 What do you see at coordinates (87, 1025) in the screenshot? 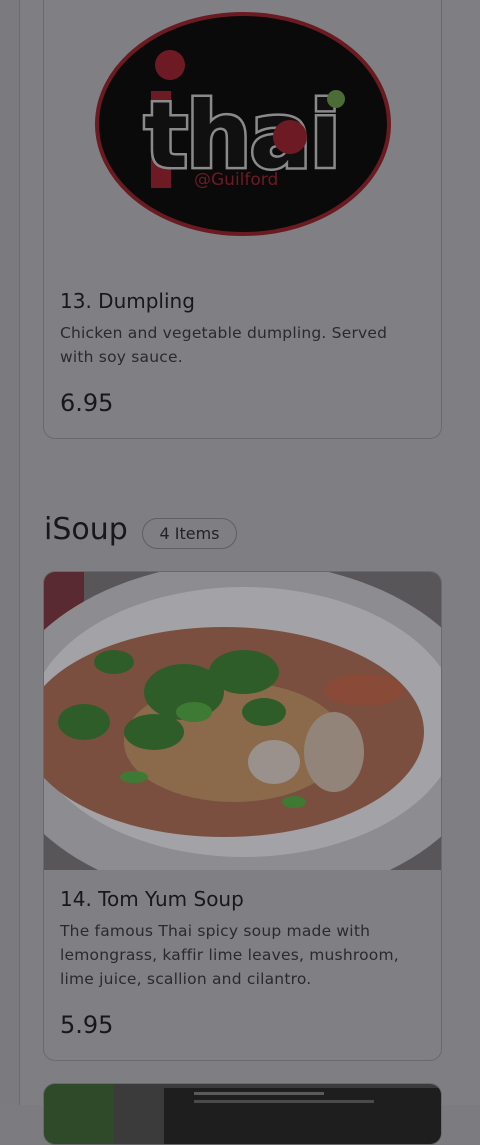
I see `item-price: 5.95` at bounding box center [87, 1025].